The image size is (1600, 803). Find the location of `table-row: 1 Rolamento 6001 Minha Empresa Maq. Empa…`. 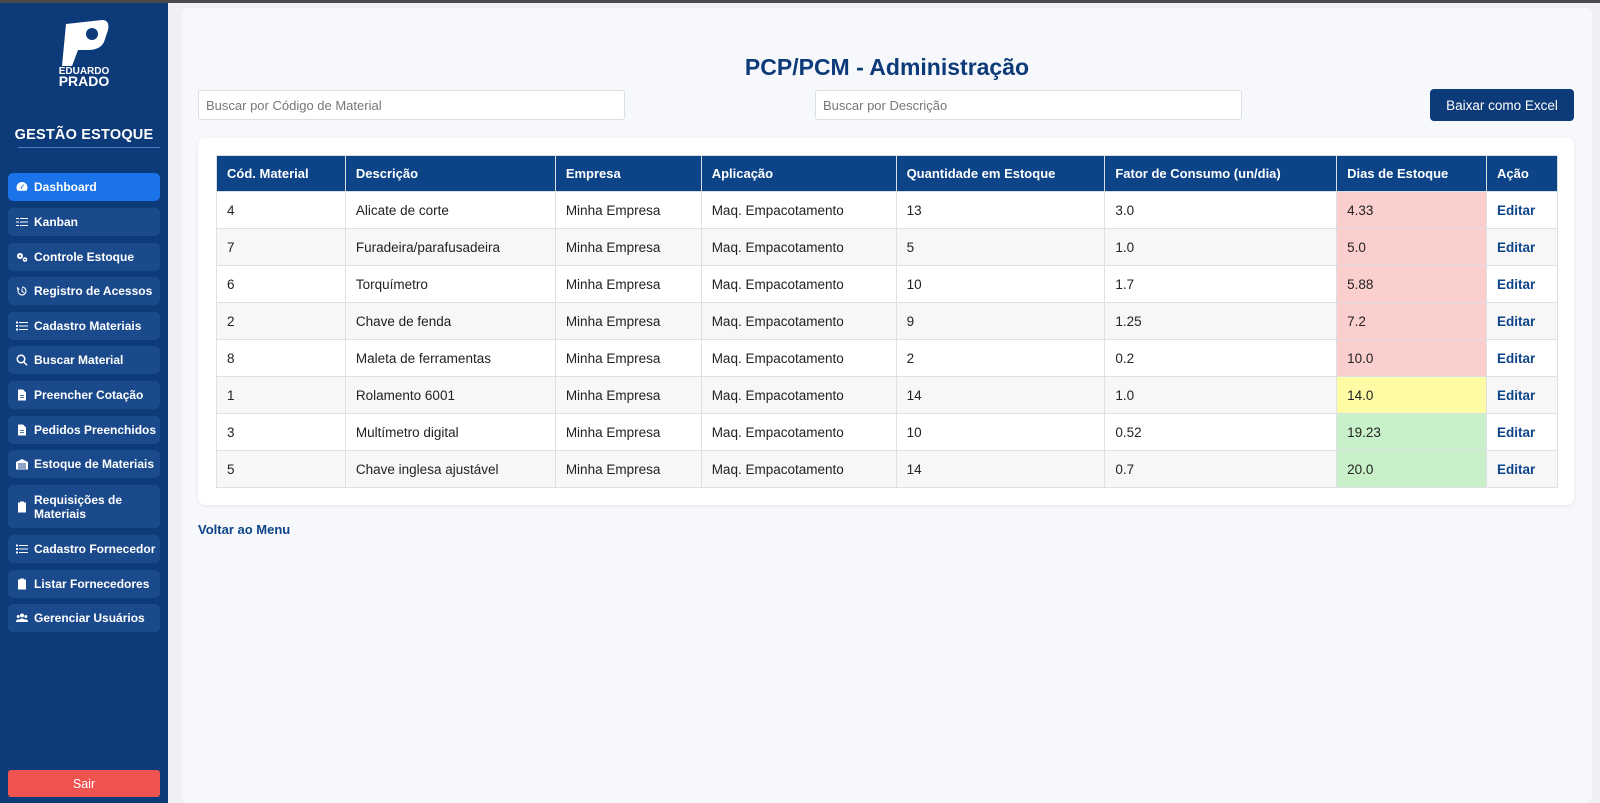

table-row: 1 Rolamento 6001 Minha Empresa Maq. Empa… is located at coordinates (887, 395).